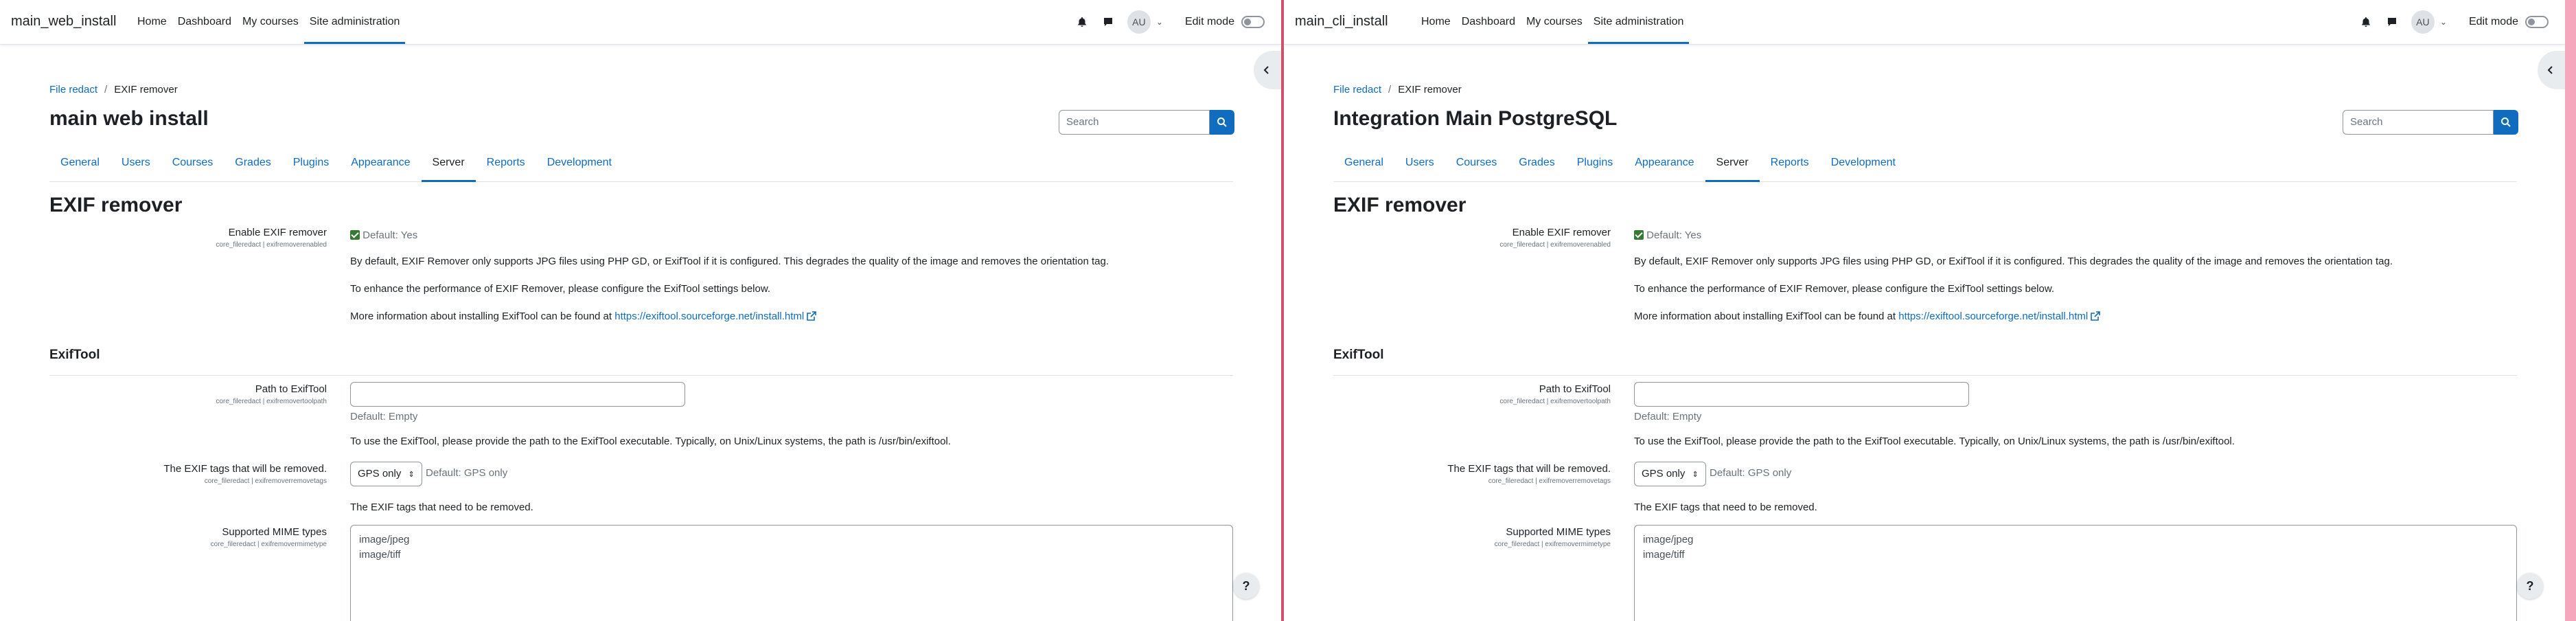 The height and width of the screenshot is (621, 2576). What do you see at coordinates (2570, 310) in the screenshot?
I see `window-edge-right` at bounding box center [2570, 310].